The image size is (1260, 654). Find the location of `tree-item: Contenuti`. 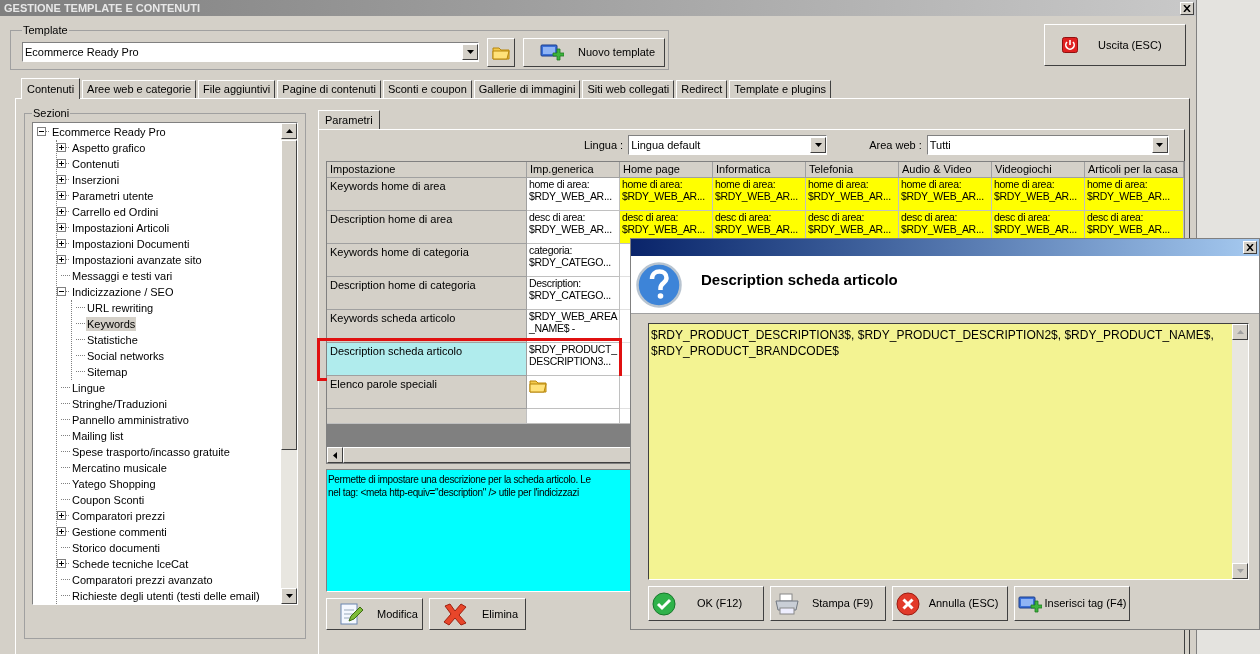

tree-item: Contenuti is located at coordinates (96, 163).